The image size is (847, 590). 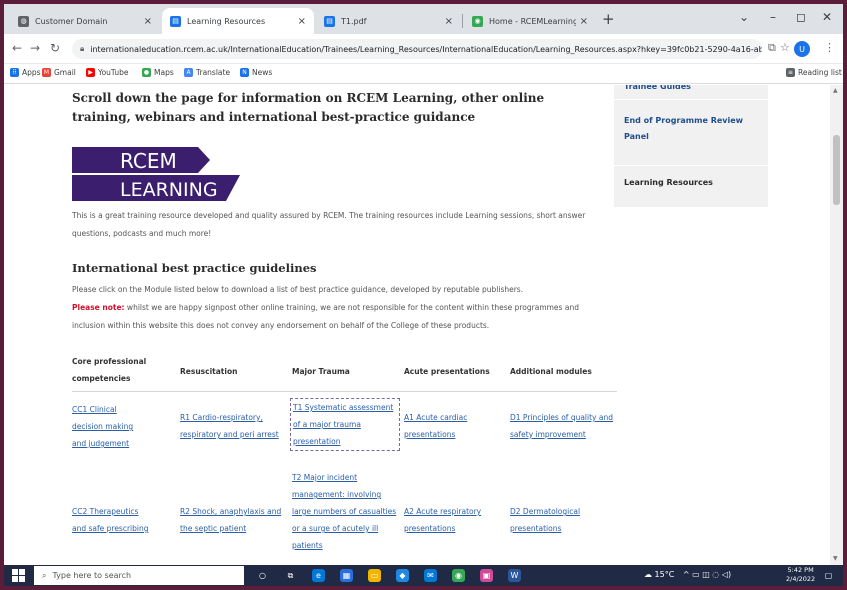 I want to click on column-header-additional: Additional modules, so click(x=551, y=371).